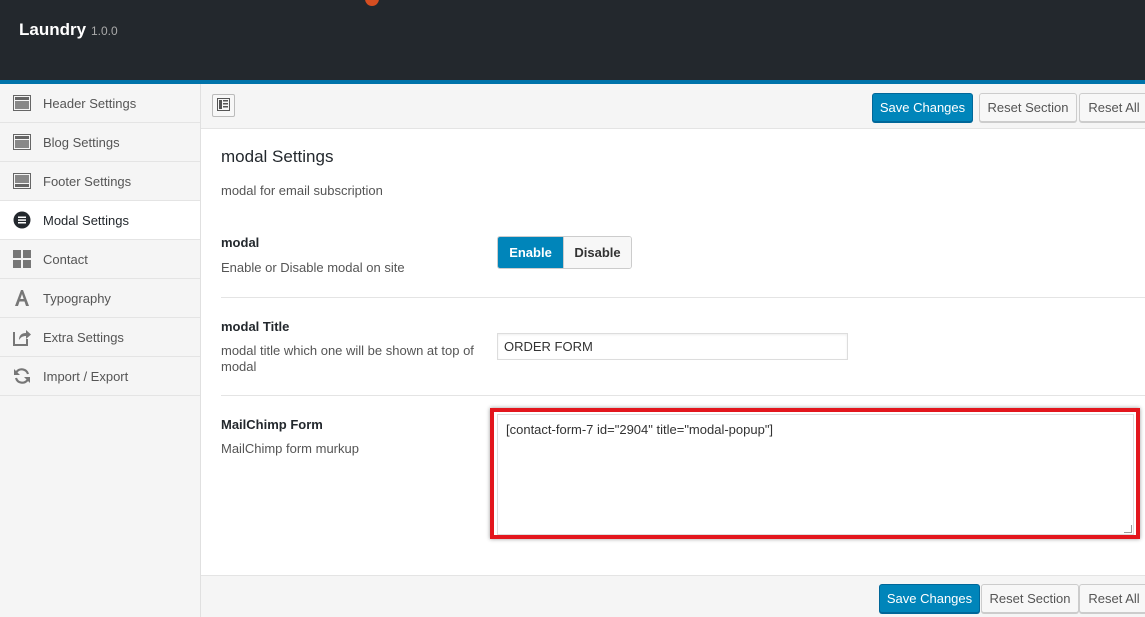 The height and width of the screenshot is (617, 1145). Describe the element at coordinates (22, 298) in the screenshot. I see `typography-icon` at that location.